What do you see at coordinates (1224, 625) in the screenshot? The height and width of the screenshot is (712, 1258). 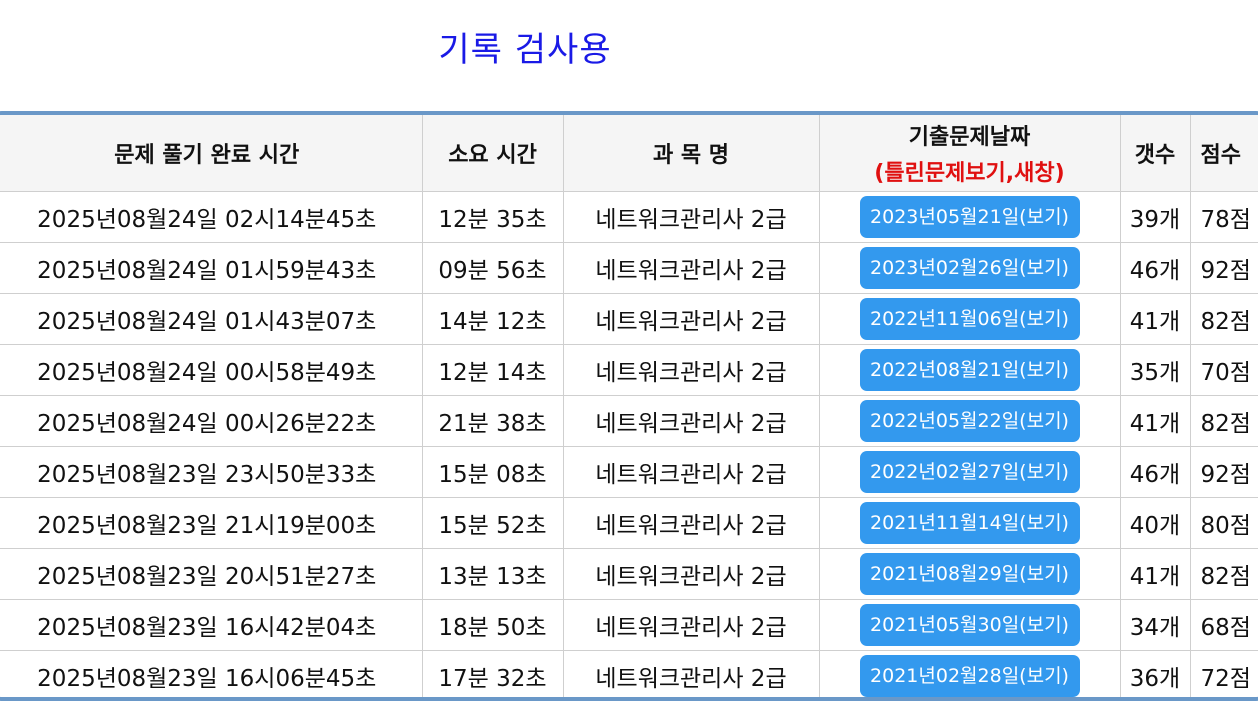 I see `cell-score: 68점` at bounding box center [1224, 625].